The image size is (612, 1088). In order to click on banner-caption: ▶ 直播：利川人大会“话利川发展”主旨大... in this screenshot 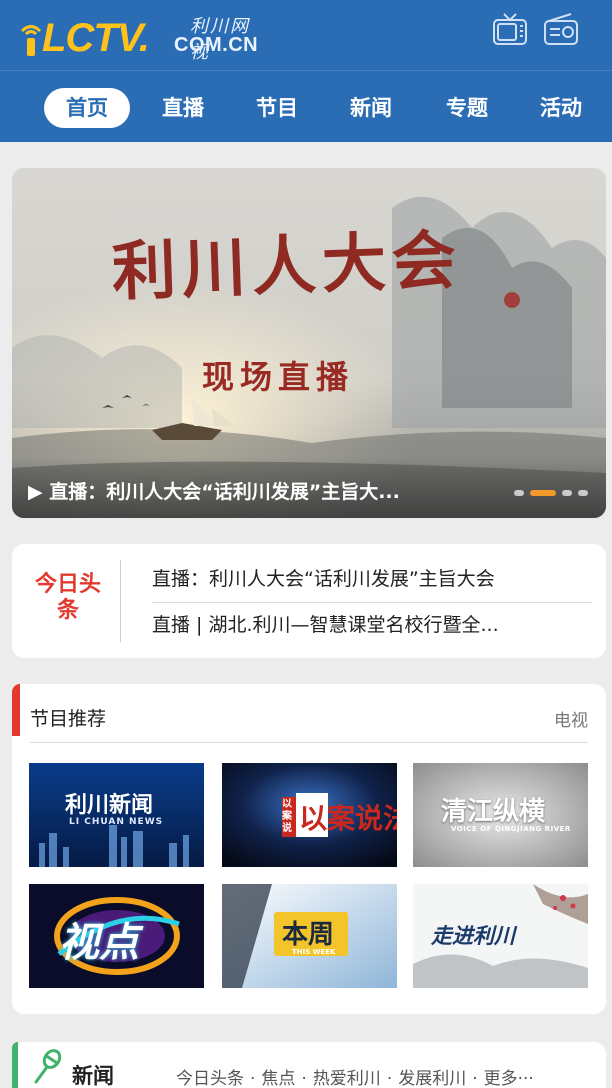, I will do `click(214, 490)`.